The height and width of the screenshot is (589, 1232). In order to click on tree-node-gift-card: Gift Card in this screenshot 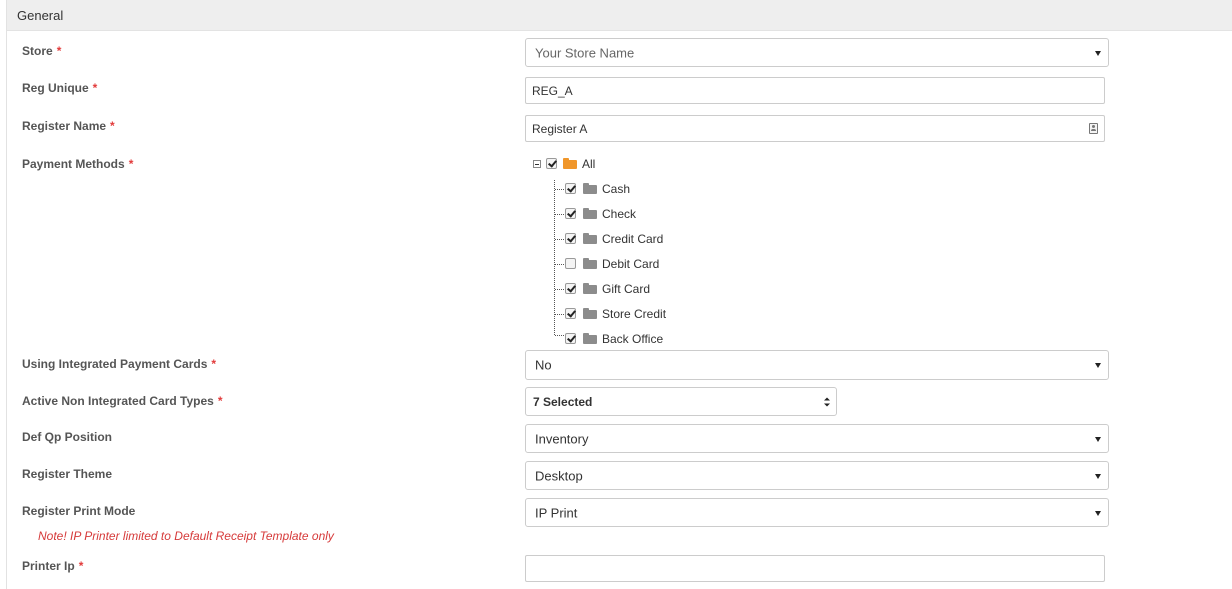, I will do `click(630, 290)`.